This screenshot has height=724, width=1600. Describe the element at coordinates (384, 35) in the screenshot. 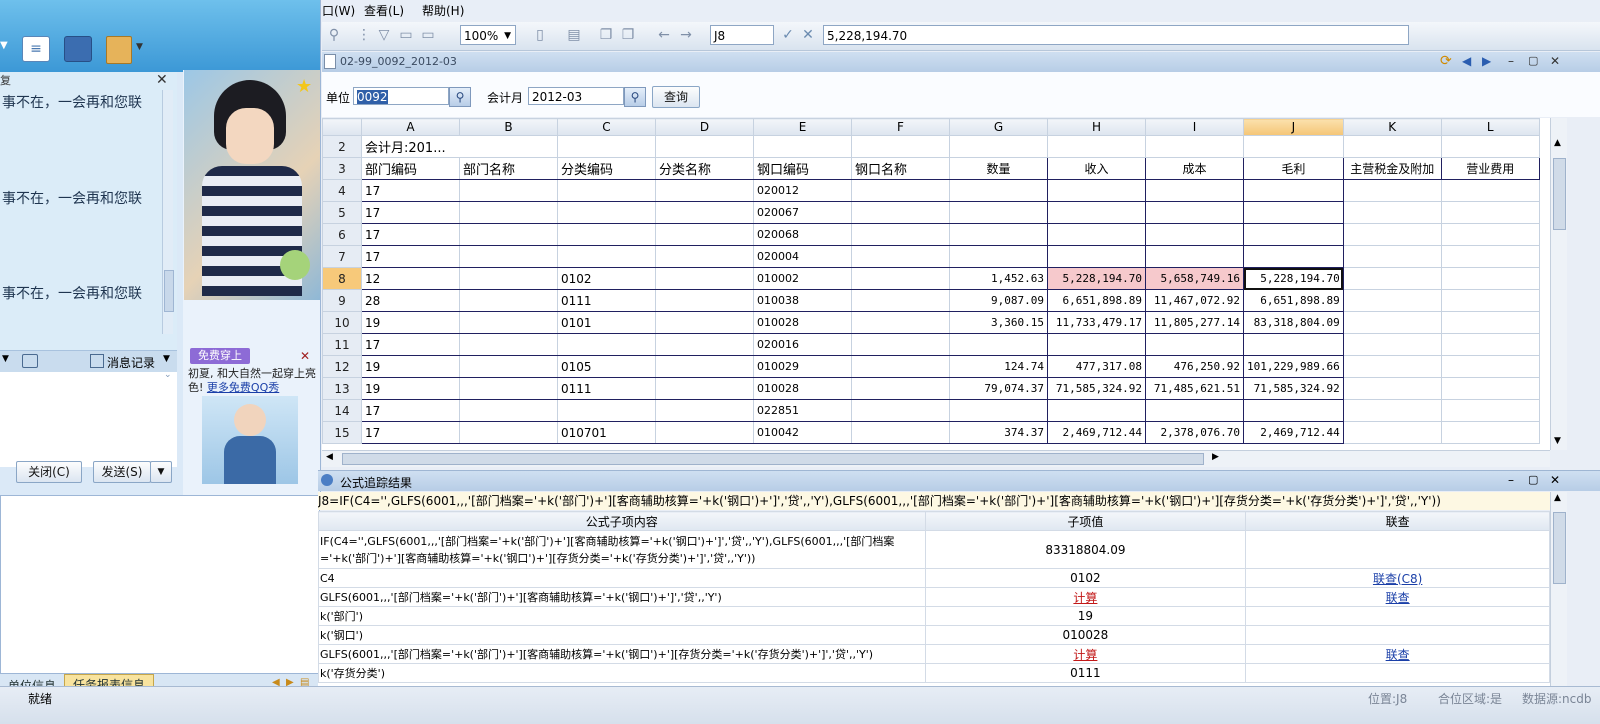

I see `filter-icon: ▽` at that location.